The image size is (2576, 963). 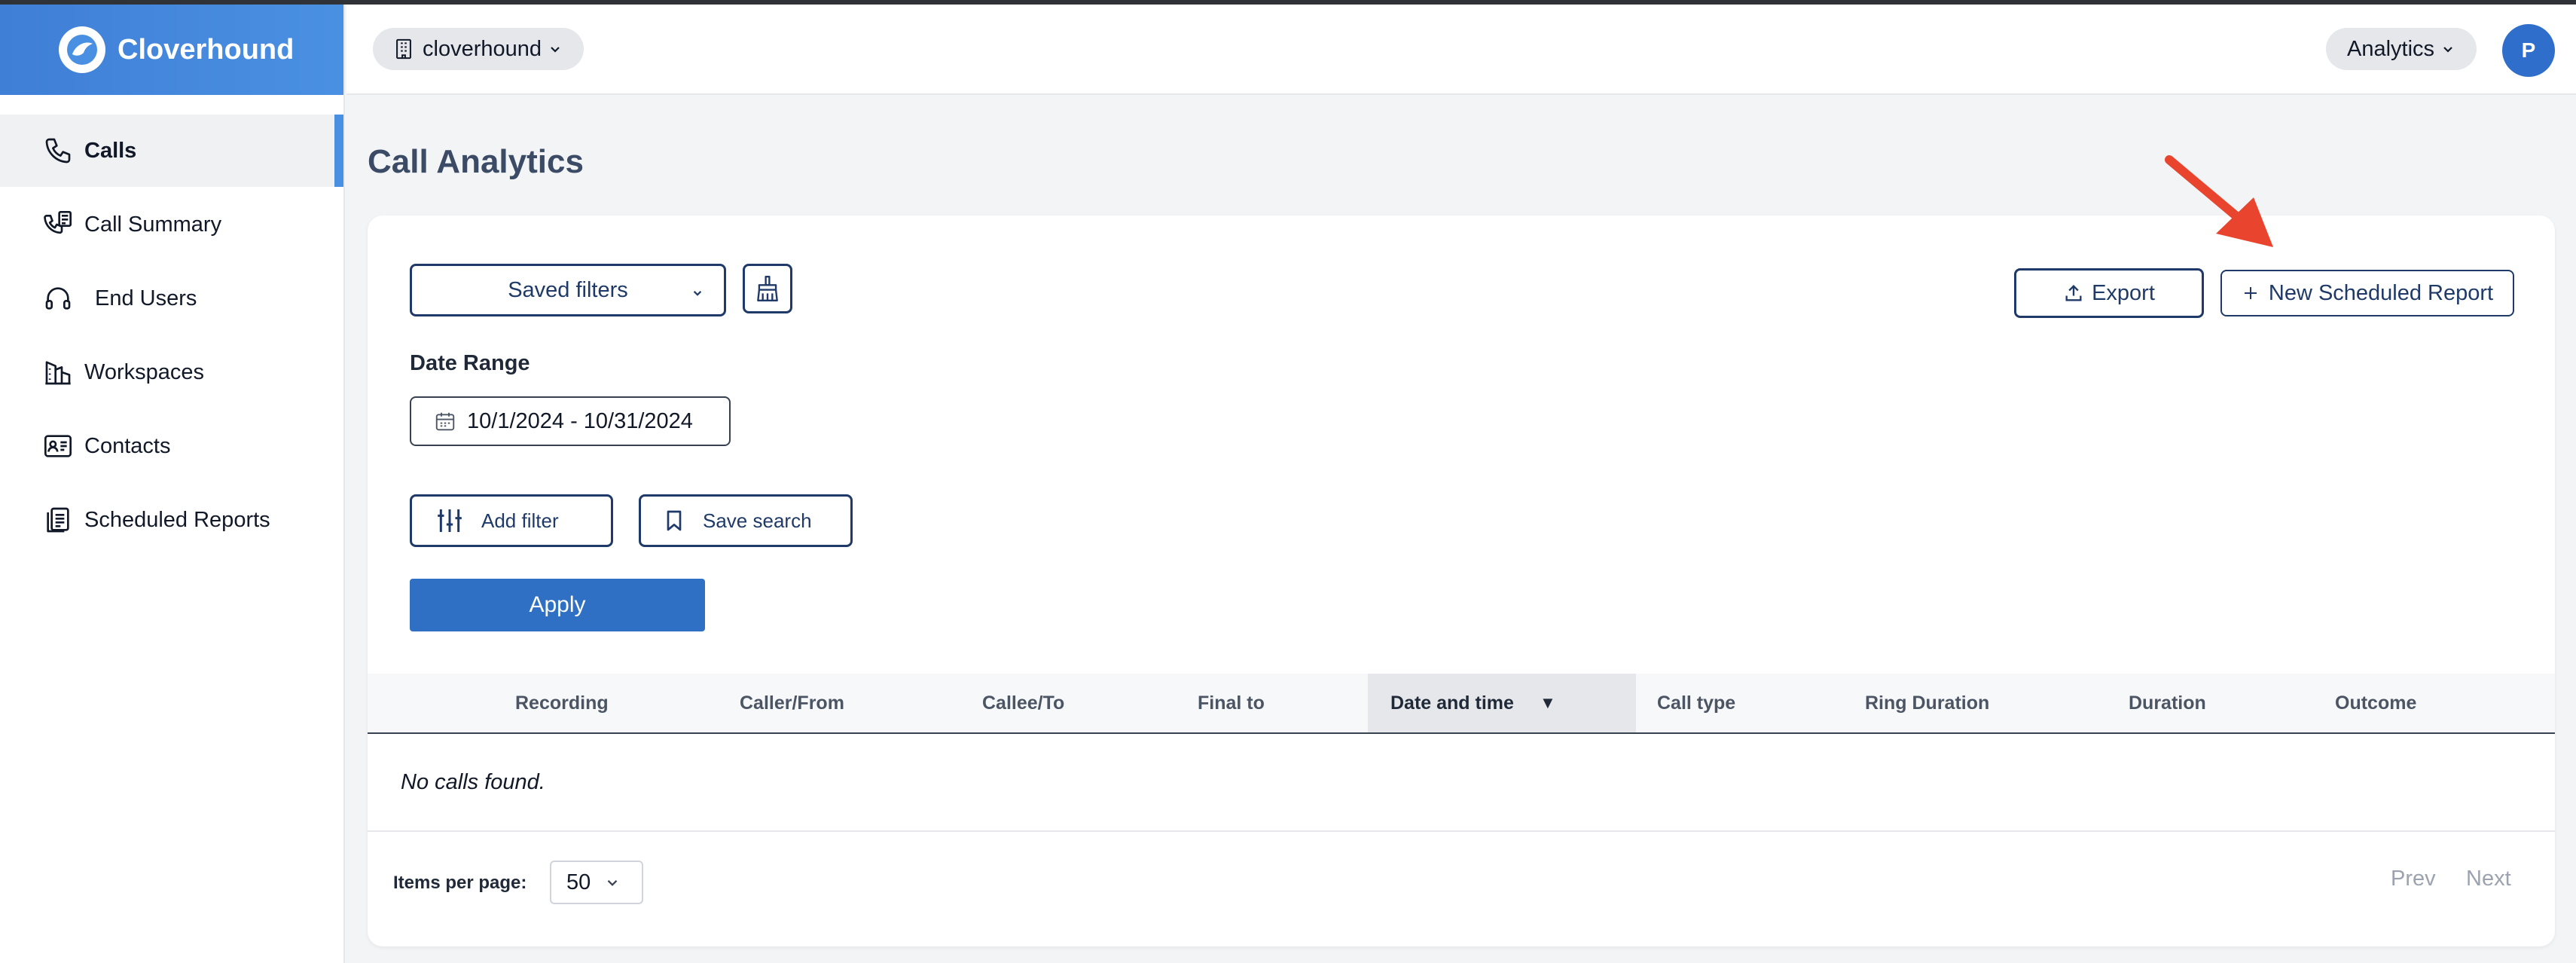 I want to click on sidebar-item-workspaces: Workspaces, so click(x=172, y=372).